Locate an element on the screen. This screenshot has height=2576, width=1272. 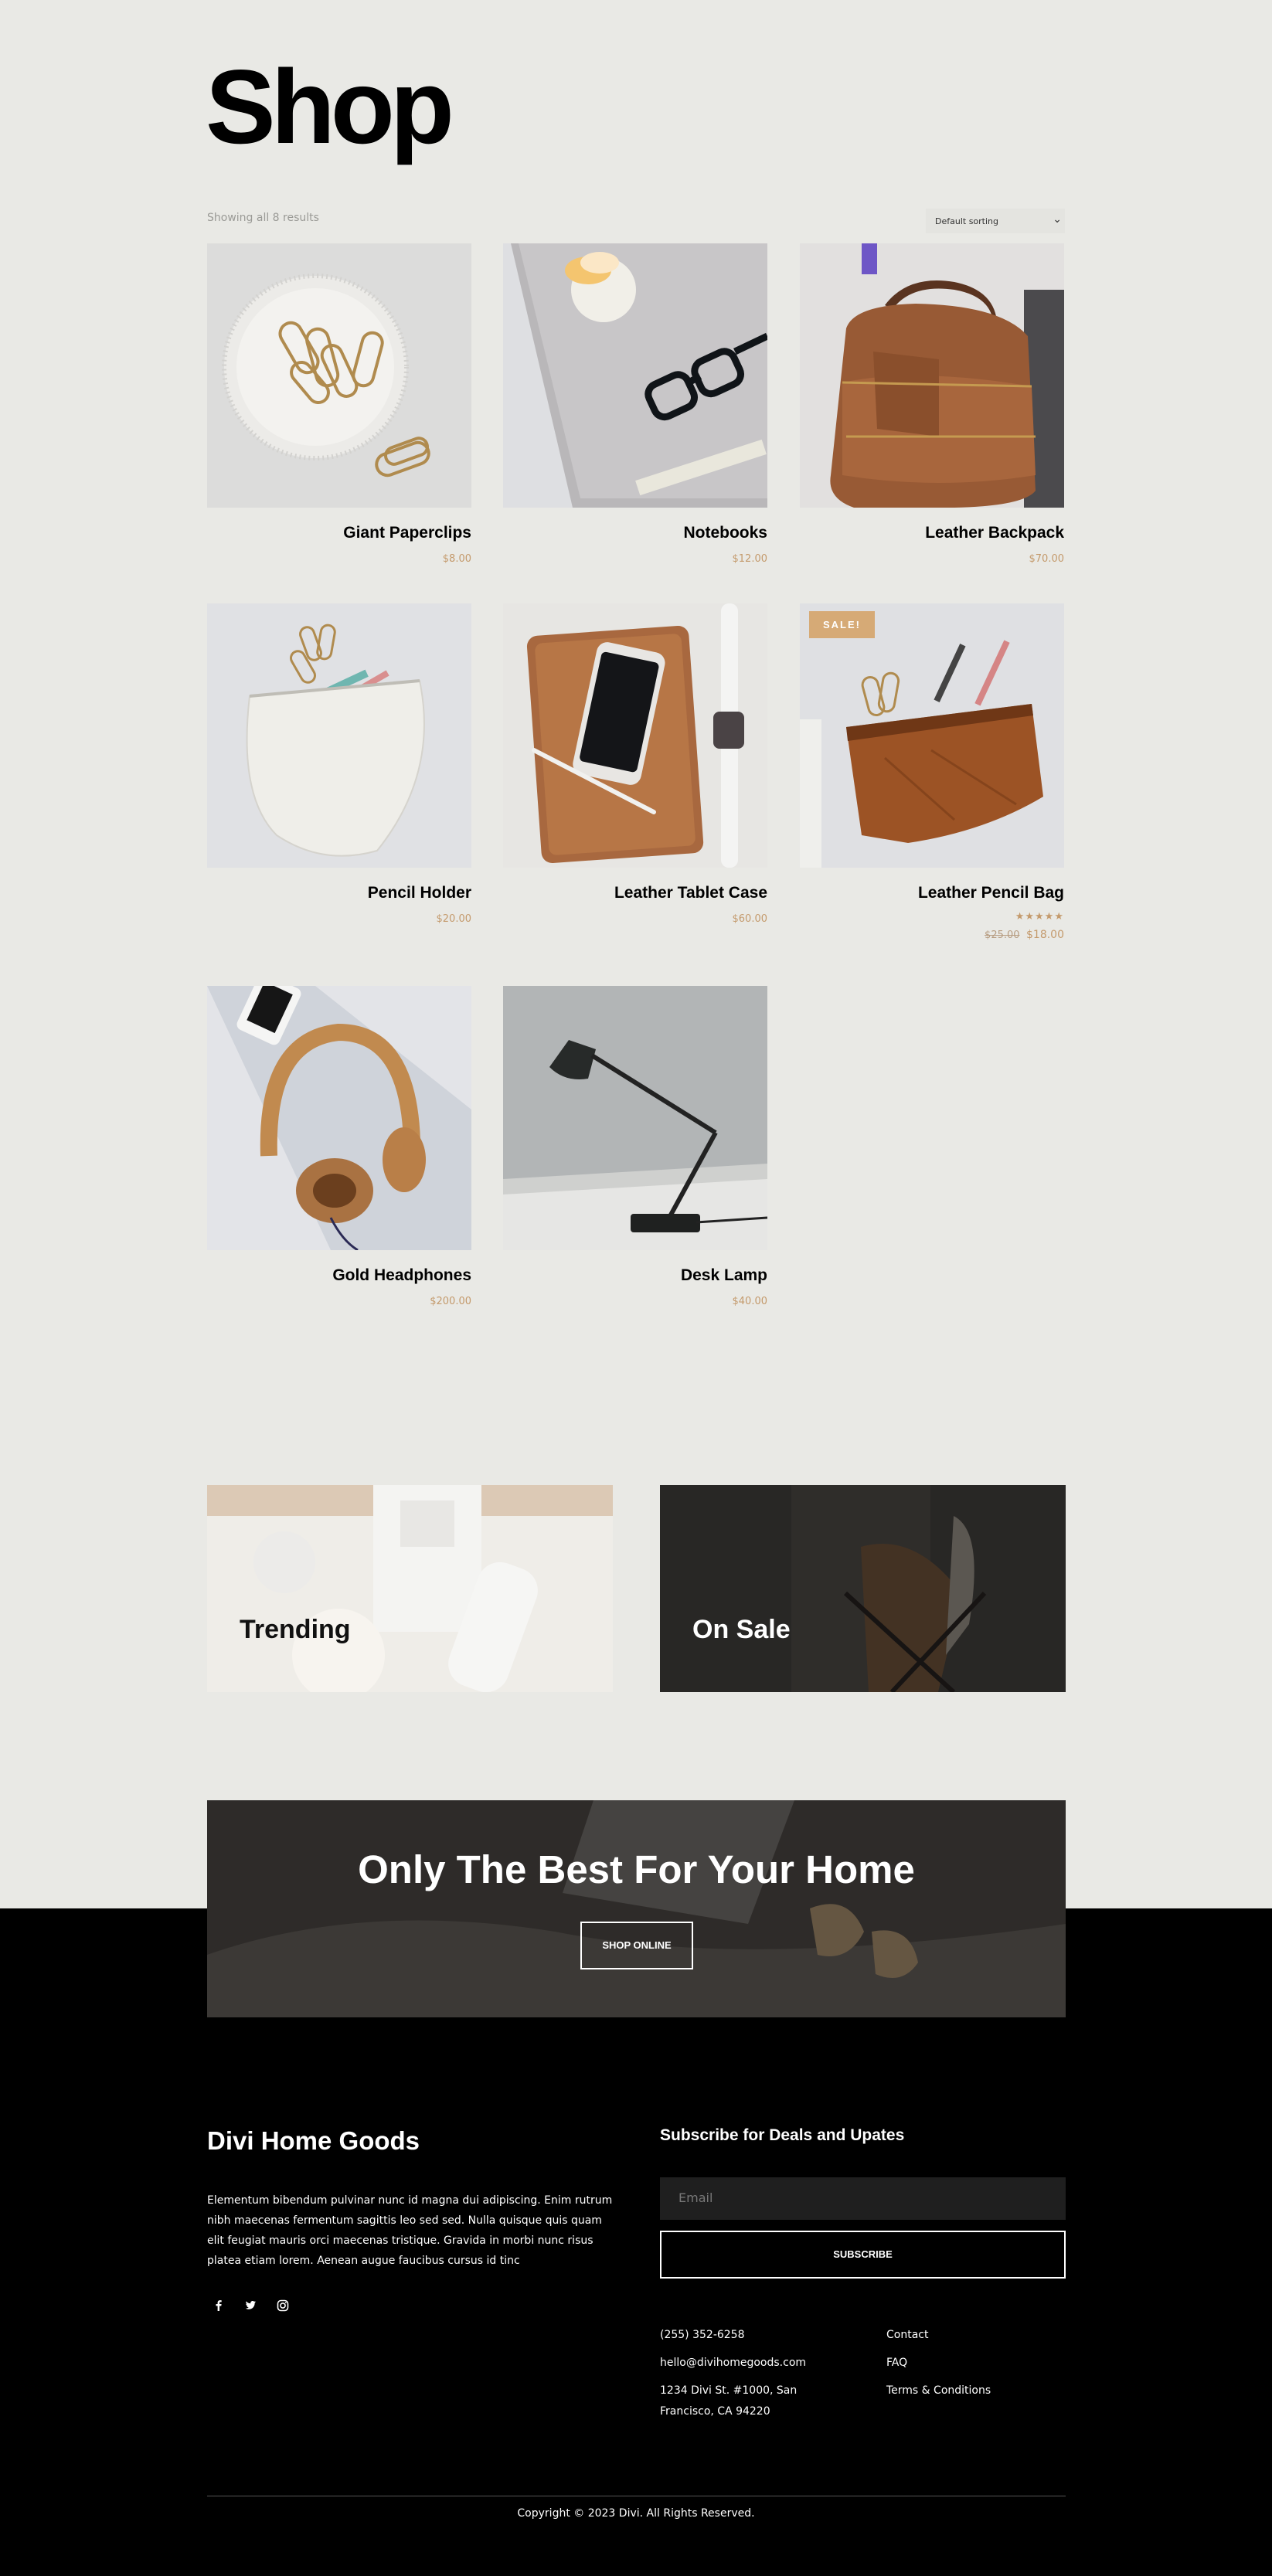
product-card: Gold Headphones $200.00 is located at coordinates (339, 1146).